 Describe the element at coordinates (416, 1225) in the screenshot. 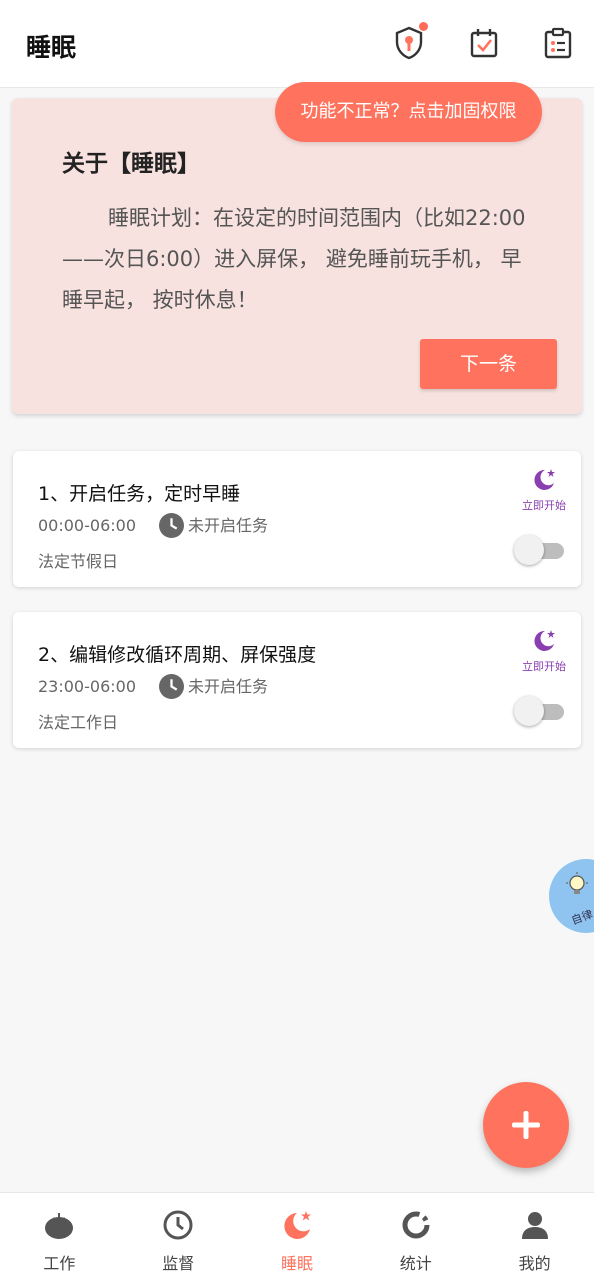

I see `ring-chart-icon` at that location.